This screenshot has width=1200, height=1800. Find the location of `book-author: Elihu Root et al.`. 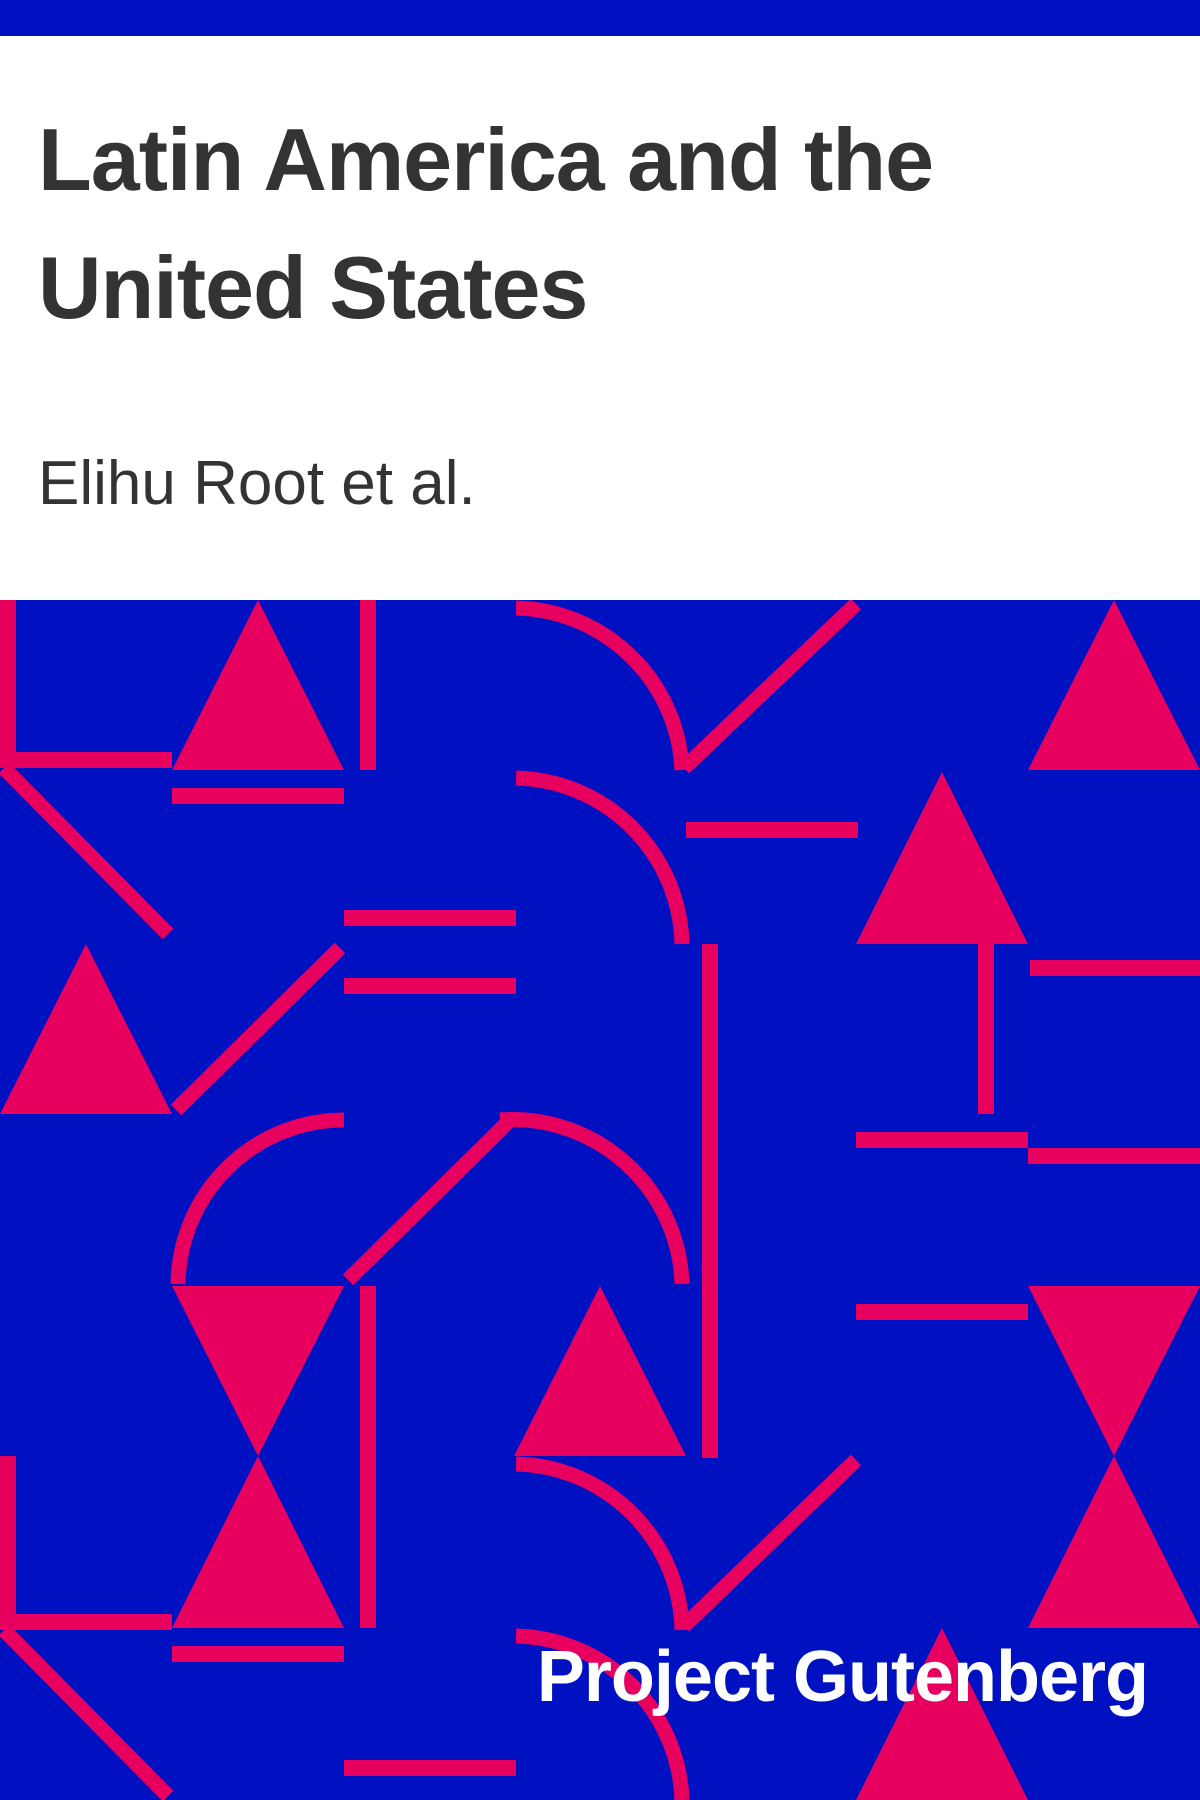

book-author: Elihu Root et al. is located at coordinates (257, 483).